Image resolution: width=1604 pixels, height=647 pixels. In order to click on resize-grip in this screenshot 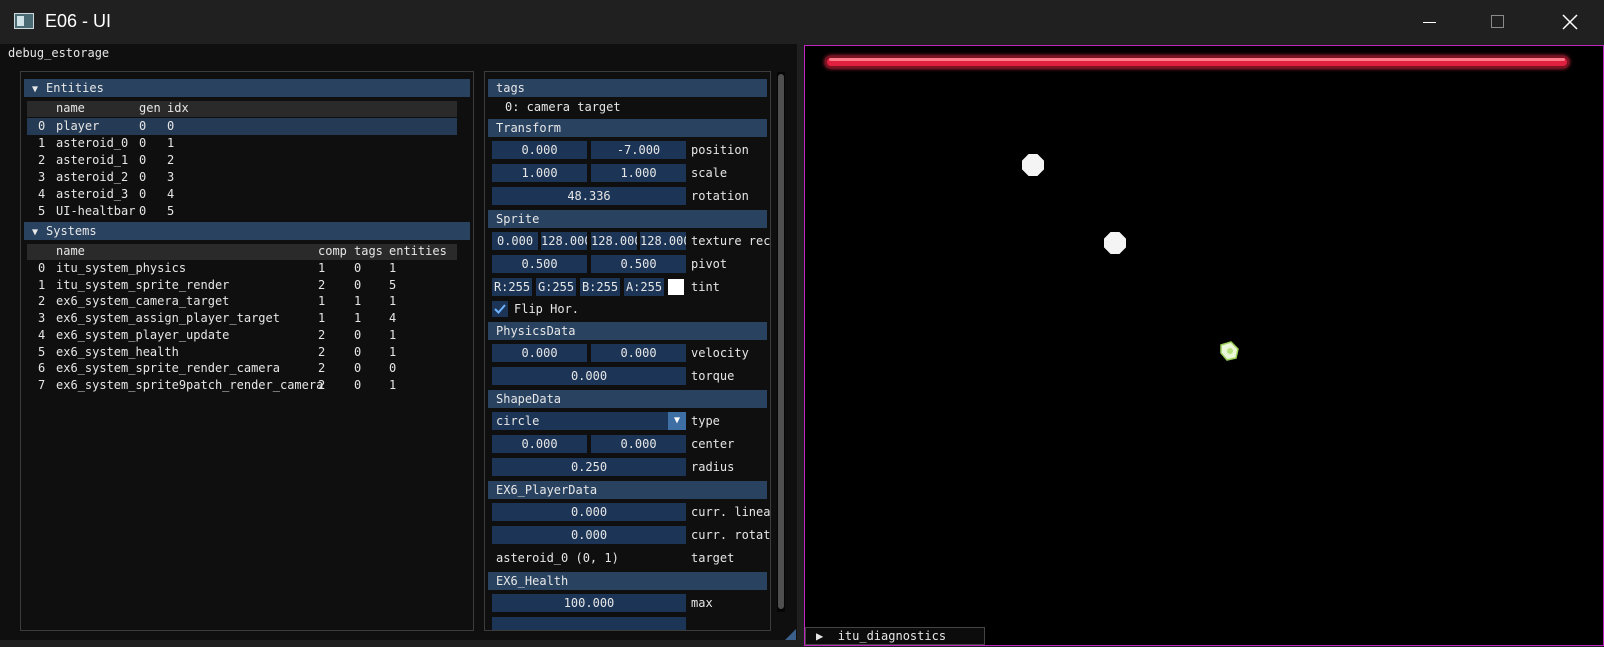, I will do `click(790, 634)`.